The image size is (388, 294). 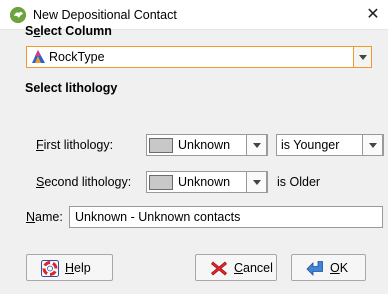 What do you see at coordinates (88, 182) in the screenshot?
I see `second-lithology-label-rest: econd lithology:` at bounding box center [88, 182].